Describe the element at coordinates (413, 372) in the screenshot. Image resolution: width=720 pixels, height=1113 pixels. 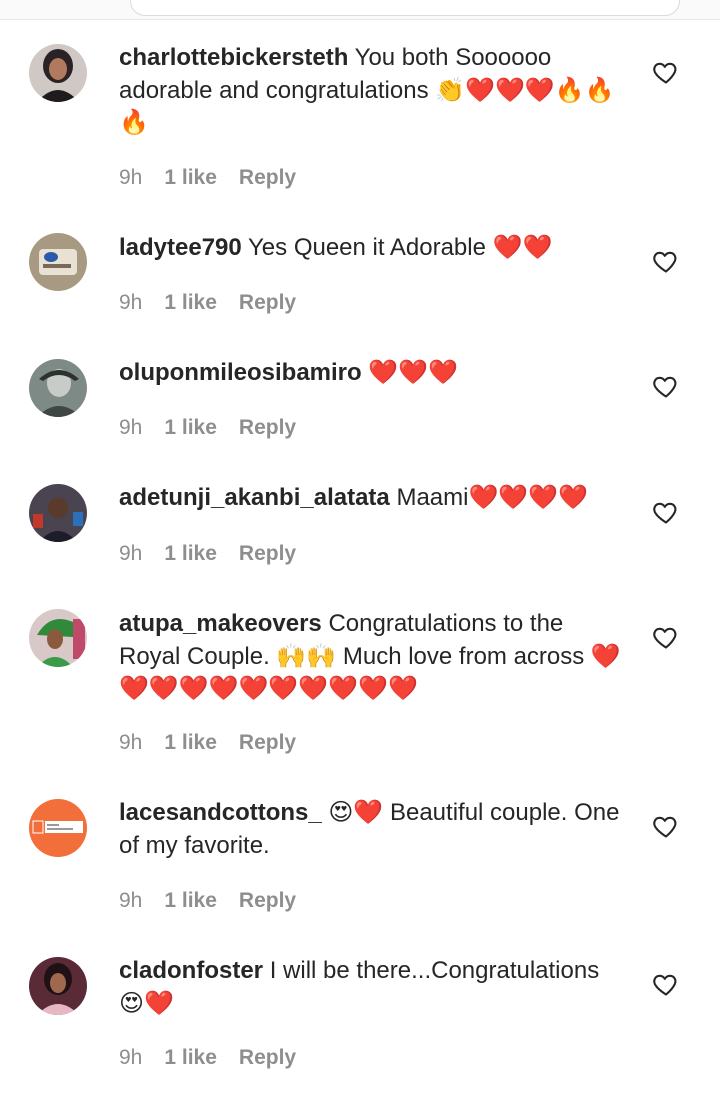
I see `comment-body: ❤️❤️❤️` at that location.